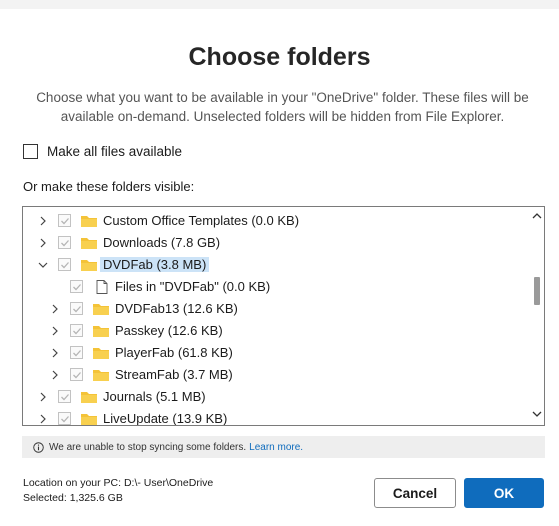 This screenshot has width=559, height=526. Describe the element at coordinates (275, 353) in the screenshot. I see `tree-row: PlayerFab (61.8 KB)` at that location.